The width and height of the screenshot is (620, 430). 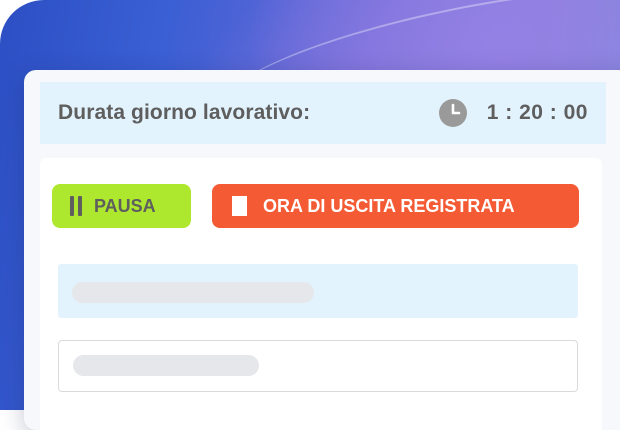 What do you see at coordinates (318, 291) in the screenshot?
I see `placeholder-row-highlighted` at bounding box center [318, 291].